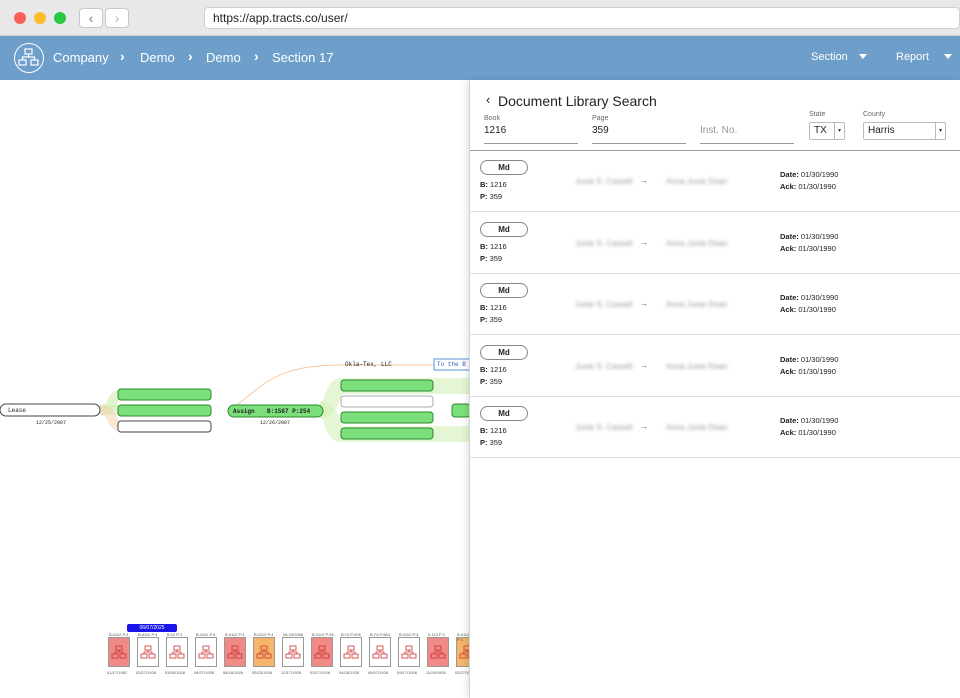 Image resolution: width=960 pixels, height=698 pixels. What do you see at coordinates (320, 672) in the screenshot?
I see `timeline-doc-date: 03/17/1926` at bounding box center [320, 672].